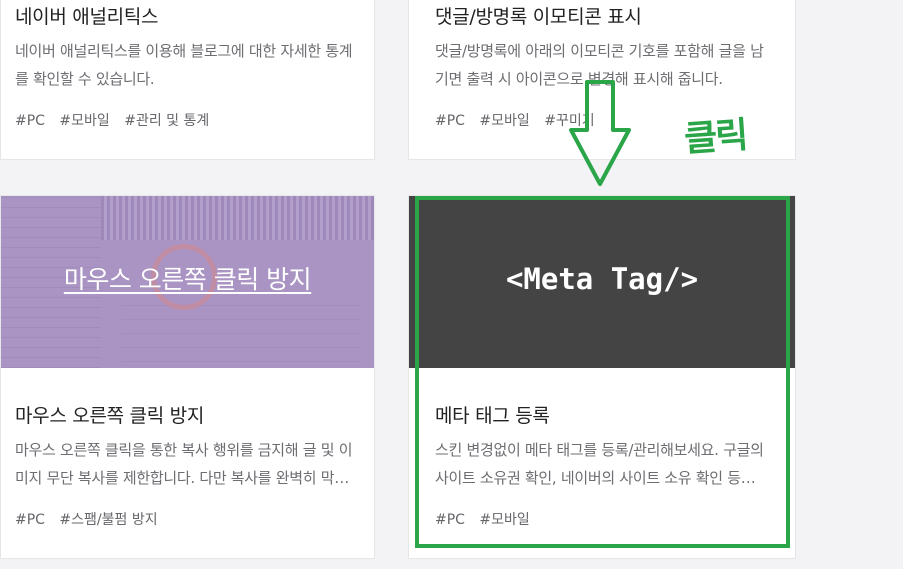 This screenshot has width=903, height=569. I want to click on down-arrow-icon, so click(600, 133).